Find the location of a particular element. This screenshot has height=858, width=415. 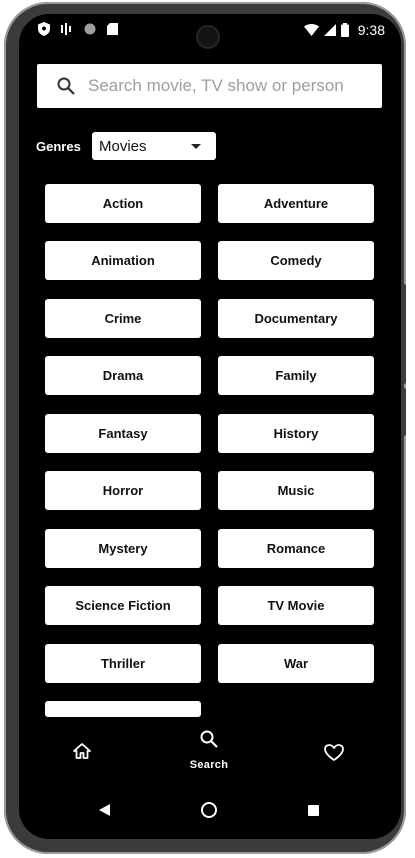

genre-button: Drama is located at coordinates (123, 375).